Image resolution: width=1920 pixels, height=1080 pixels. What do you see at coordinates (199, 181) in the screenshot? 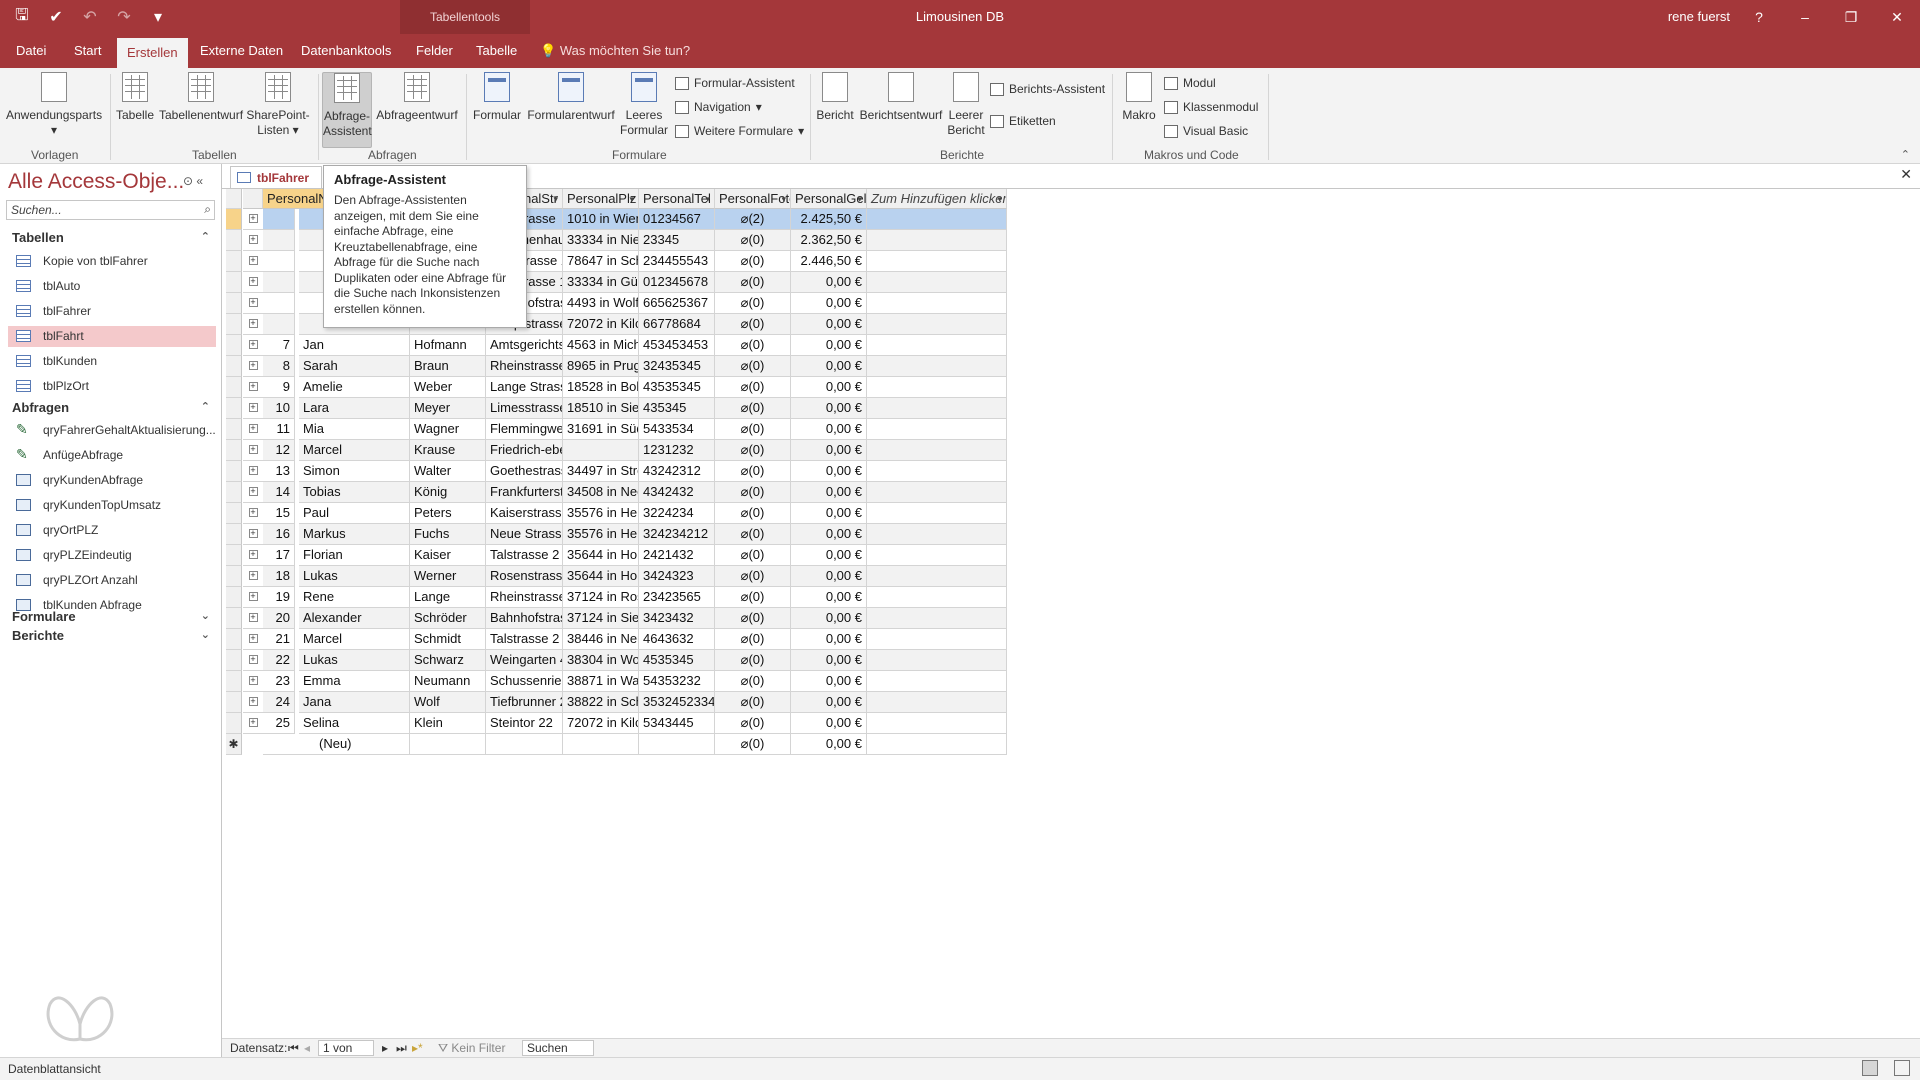
I see `collapse-pane-icon: «` at bounding box center [199, 181].